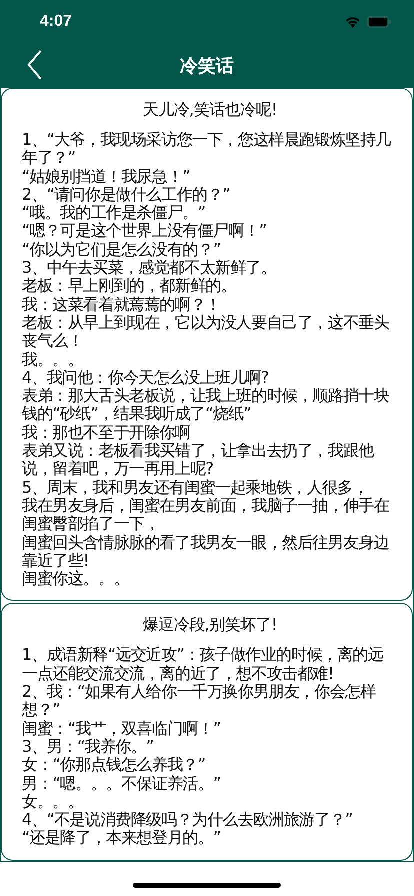 Image resolution: width=414 pixels, height=896 pixels. Describe the element at coordinates (76, 579) in the screenshot. I see `joke-text: 闺蜜你这。。。` at that location.